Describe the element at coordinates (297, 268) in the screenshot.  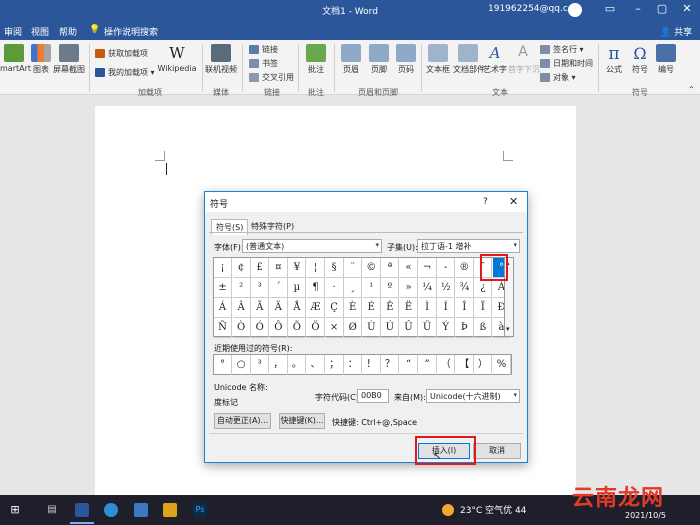
I see `symbol-cell: ¥` at that location.